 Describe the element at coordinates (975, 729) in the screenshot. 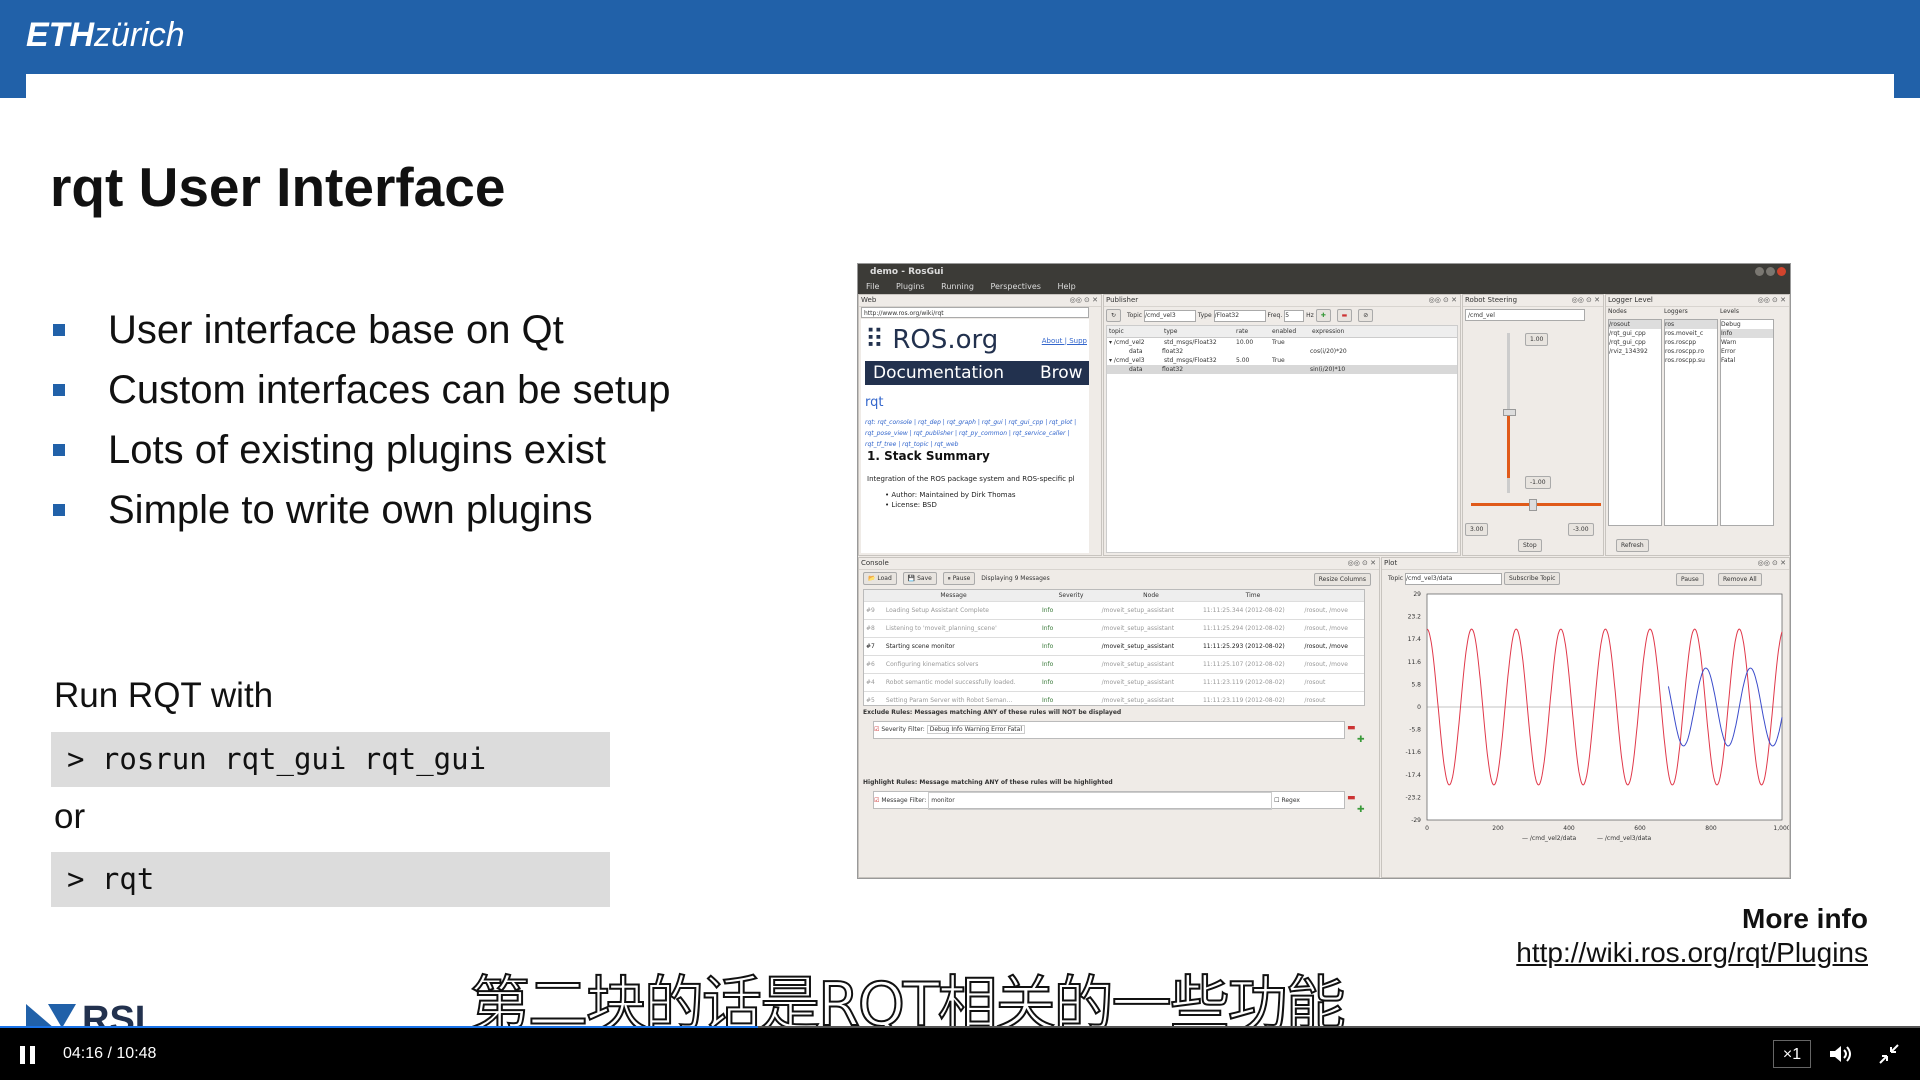

I see `severity-filter-list: Debug Info Warning Error Fatal` at that location.